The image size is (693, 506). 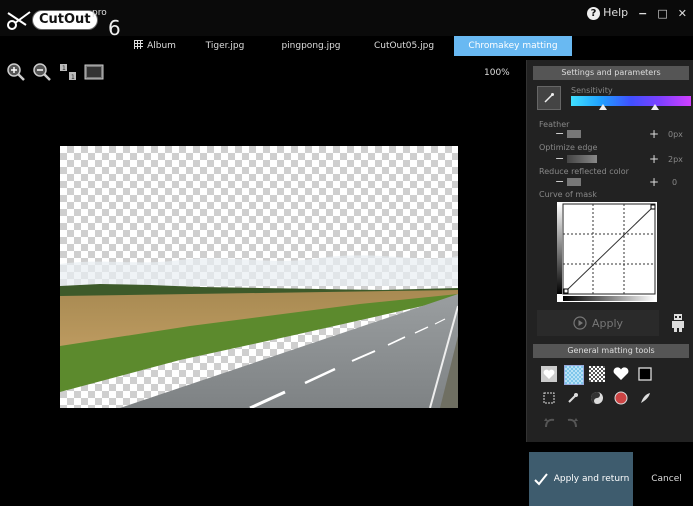 I want to click on view-toolbar: 11, so click(x=55, y=72).